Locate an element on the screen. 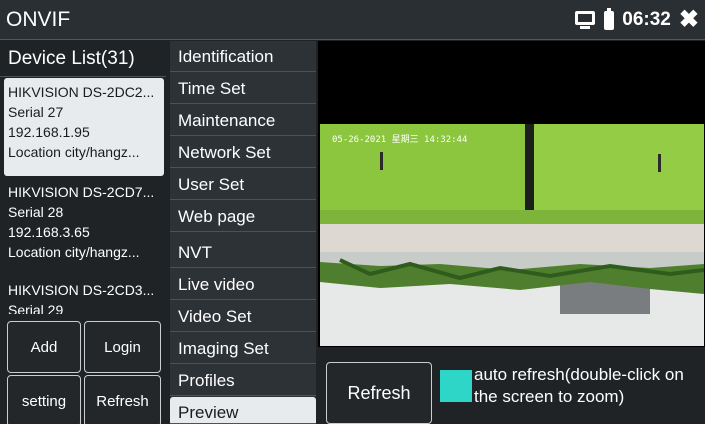 The image size is (705, 424). auto-refresh-checkbox is located at coordinates (456, 386).